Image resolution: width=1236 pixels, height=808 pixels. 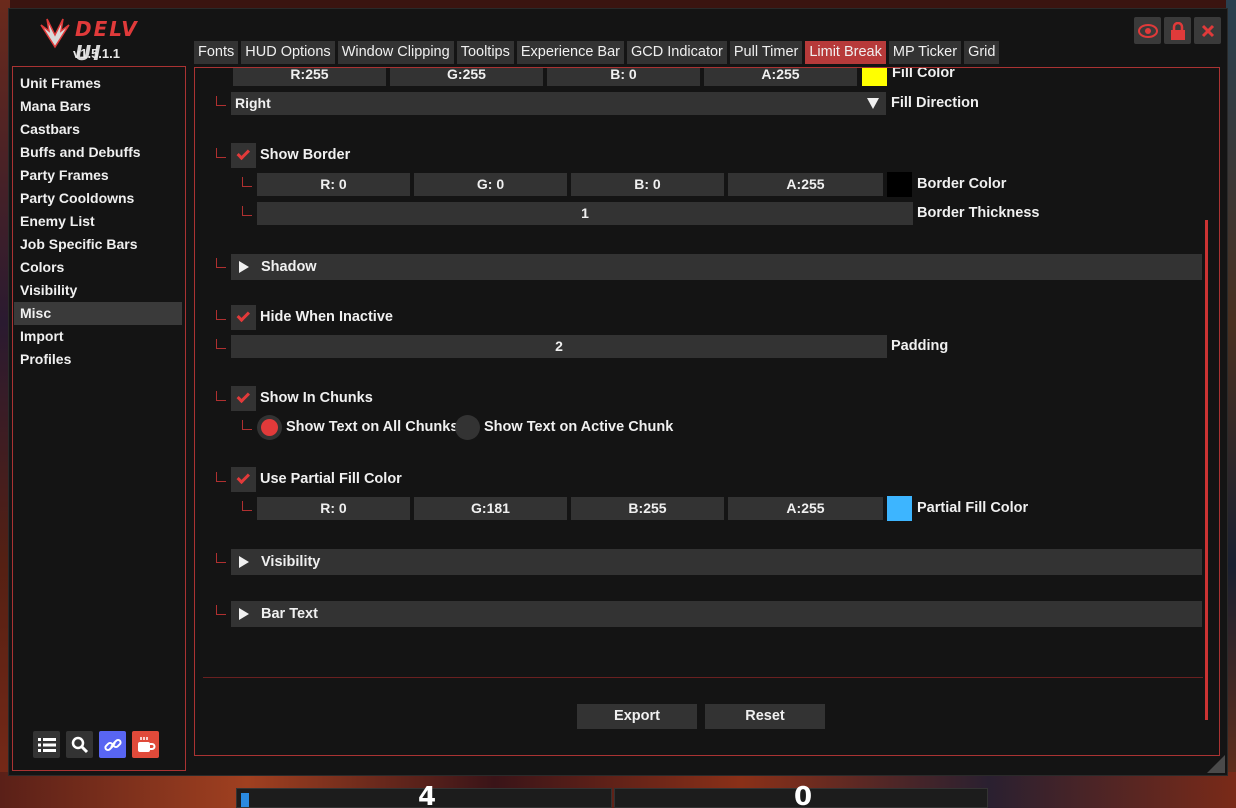 What do you see at coordinates (559, 346) in the screenshot?
I see `padding-slider: 2` at bounding box center [559, 346].